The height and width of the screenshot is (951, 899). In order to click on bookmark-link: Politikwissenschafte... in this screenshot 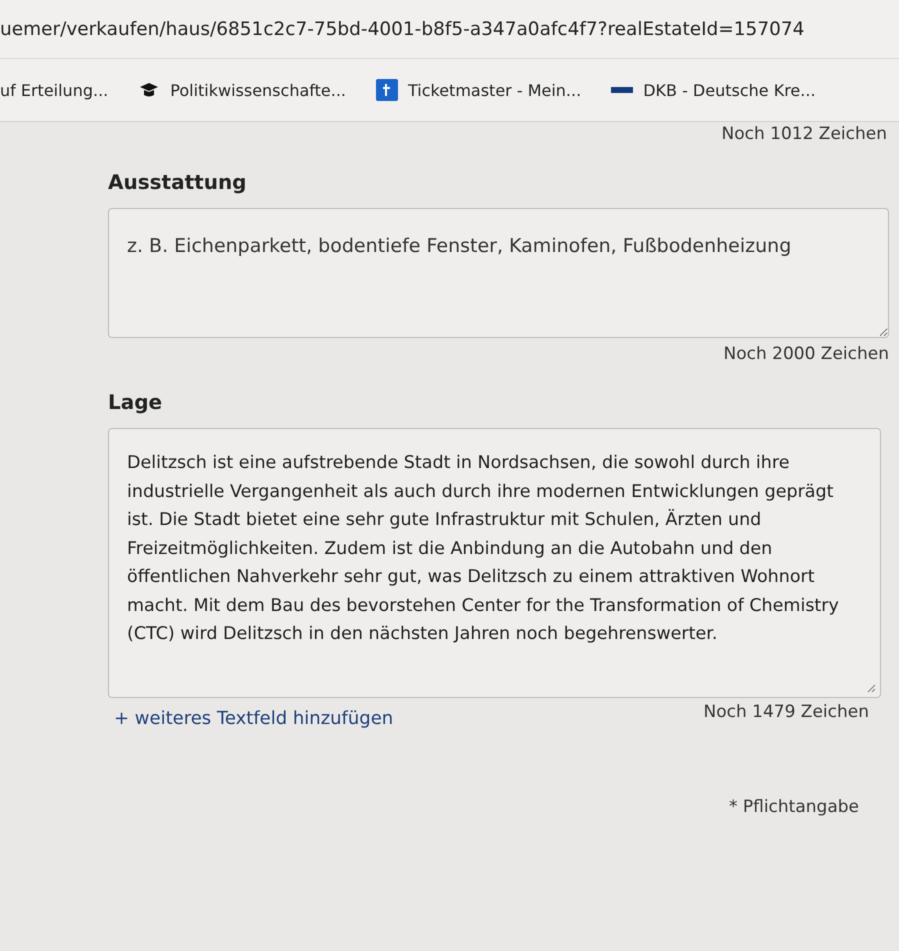, I will do `click(258, 90)`.